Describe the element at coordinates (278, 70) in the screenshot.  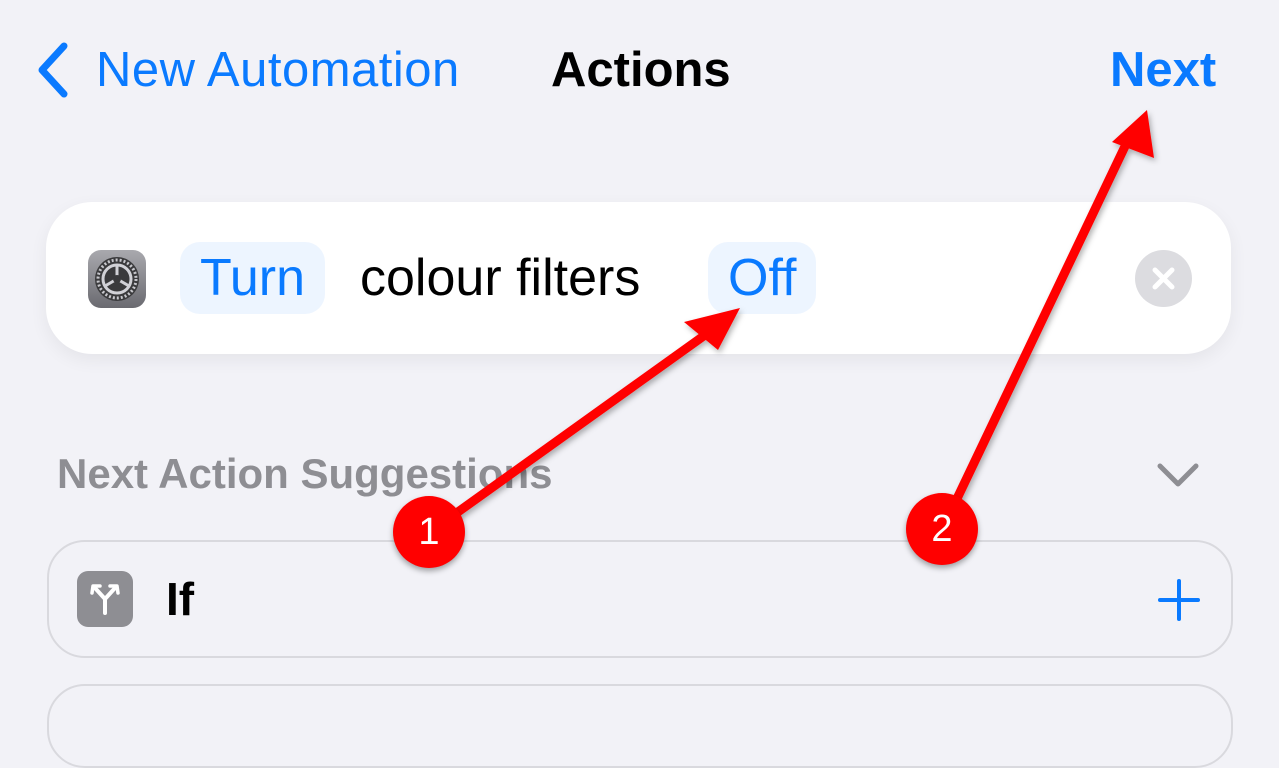
I see `back-label: New Automation` at that location.